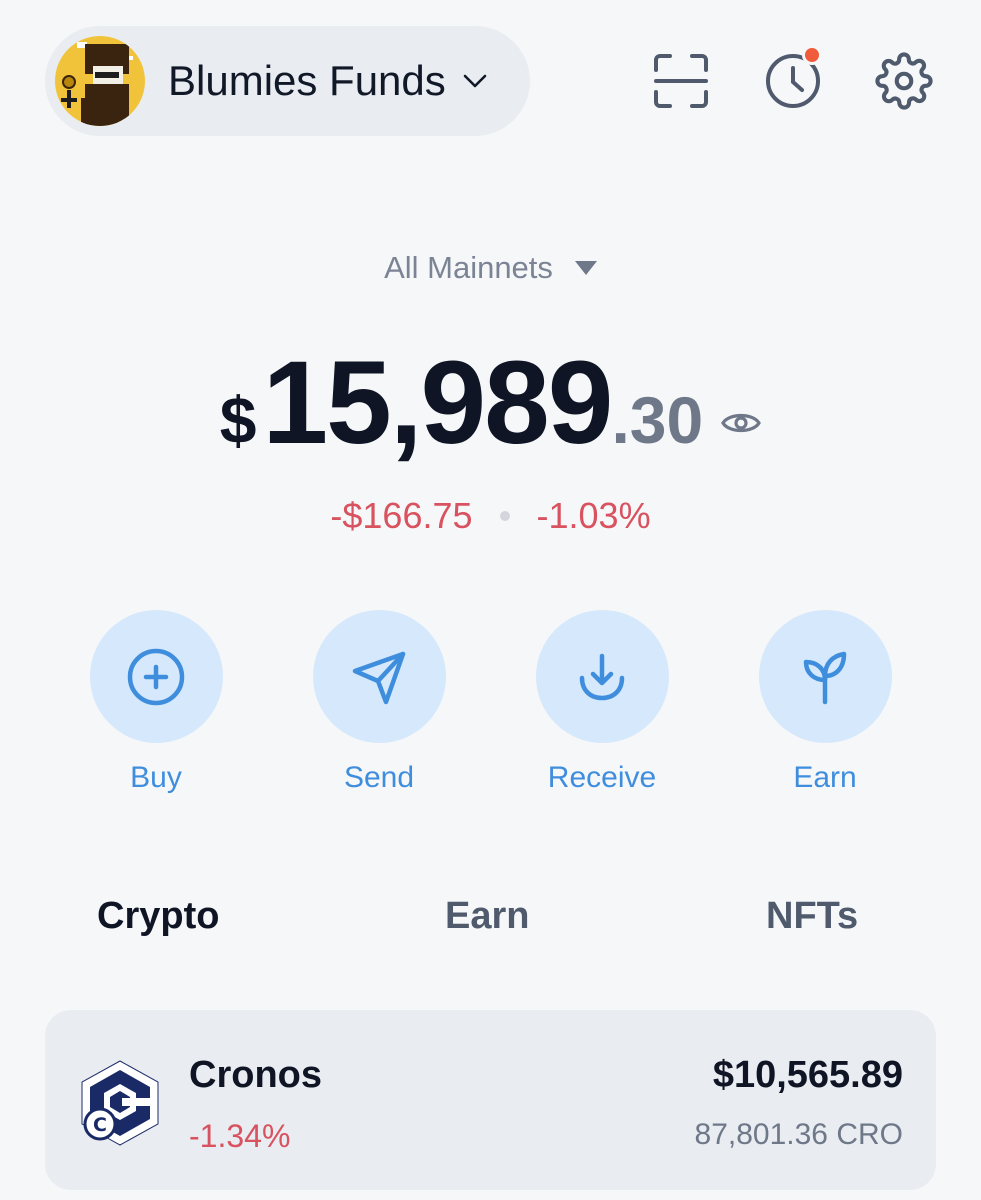 The width and height of the screenshot is (981, 1200). What do you see at coordinates (741, 423) in the screenshot?
I see `eye-icon` at bounding box center [741, 423].